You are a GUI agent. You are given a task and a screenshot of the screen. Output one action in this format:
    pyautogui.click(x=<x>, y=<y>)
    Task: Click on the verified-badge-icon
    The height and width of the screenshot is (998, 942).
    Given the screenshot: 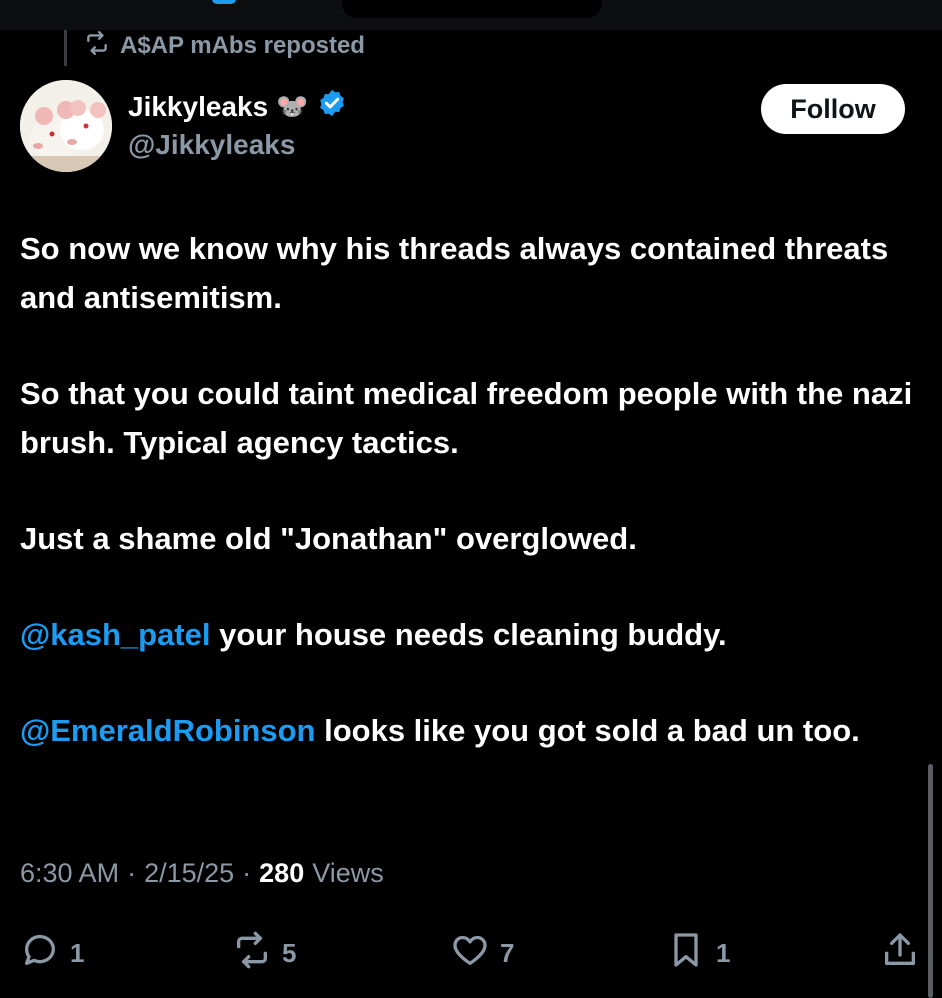 What is the action you would take?
    pyautogui.click(x=332, y=106)
    